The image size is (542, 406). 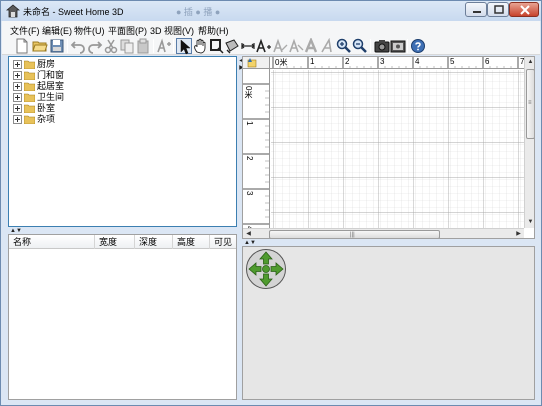 What do you see at coordinates (95, 46) in the screenshot?
I see `redo-button` at bounding box center [95, 46].